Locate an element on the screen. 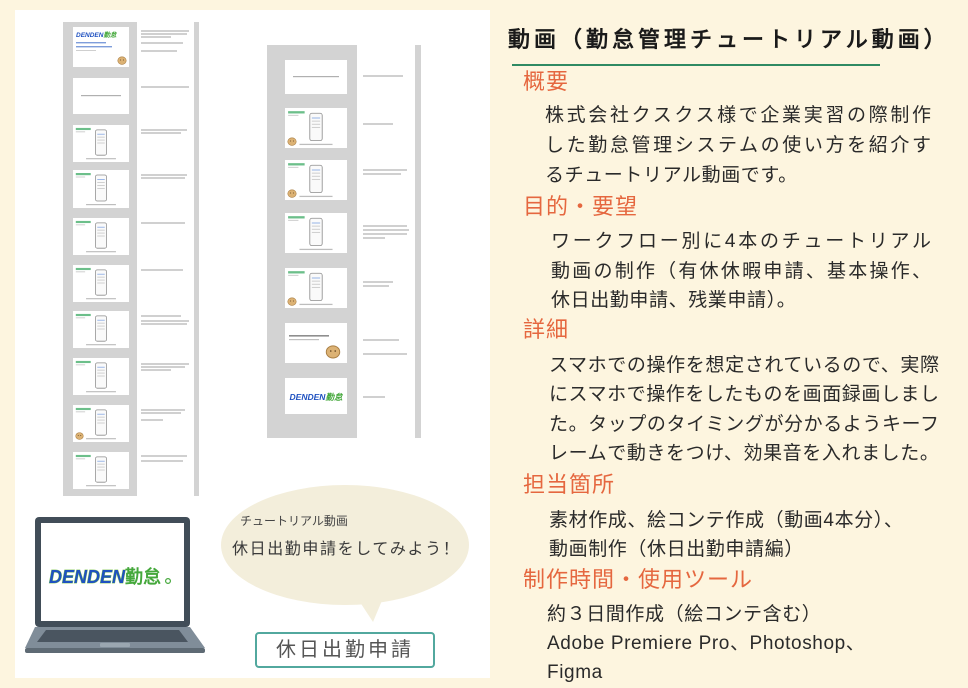  body-line: 素材作成、絵コンテ作成（動画4本分）、 is located at coordinates (726, 520).